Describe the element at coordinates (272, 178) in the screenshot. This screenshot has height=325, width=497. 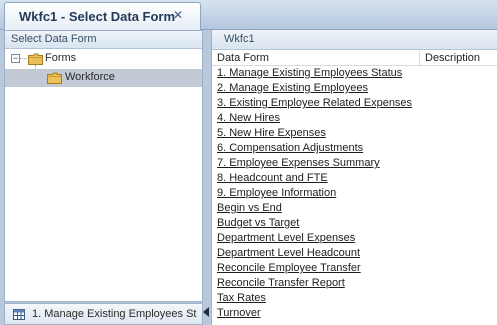
I see `data-form-link: 8. Headcount and FTE` at that location.